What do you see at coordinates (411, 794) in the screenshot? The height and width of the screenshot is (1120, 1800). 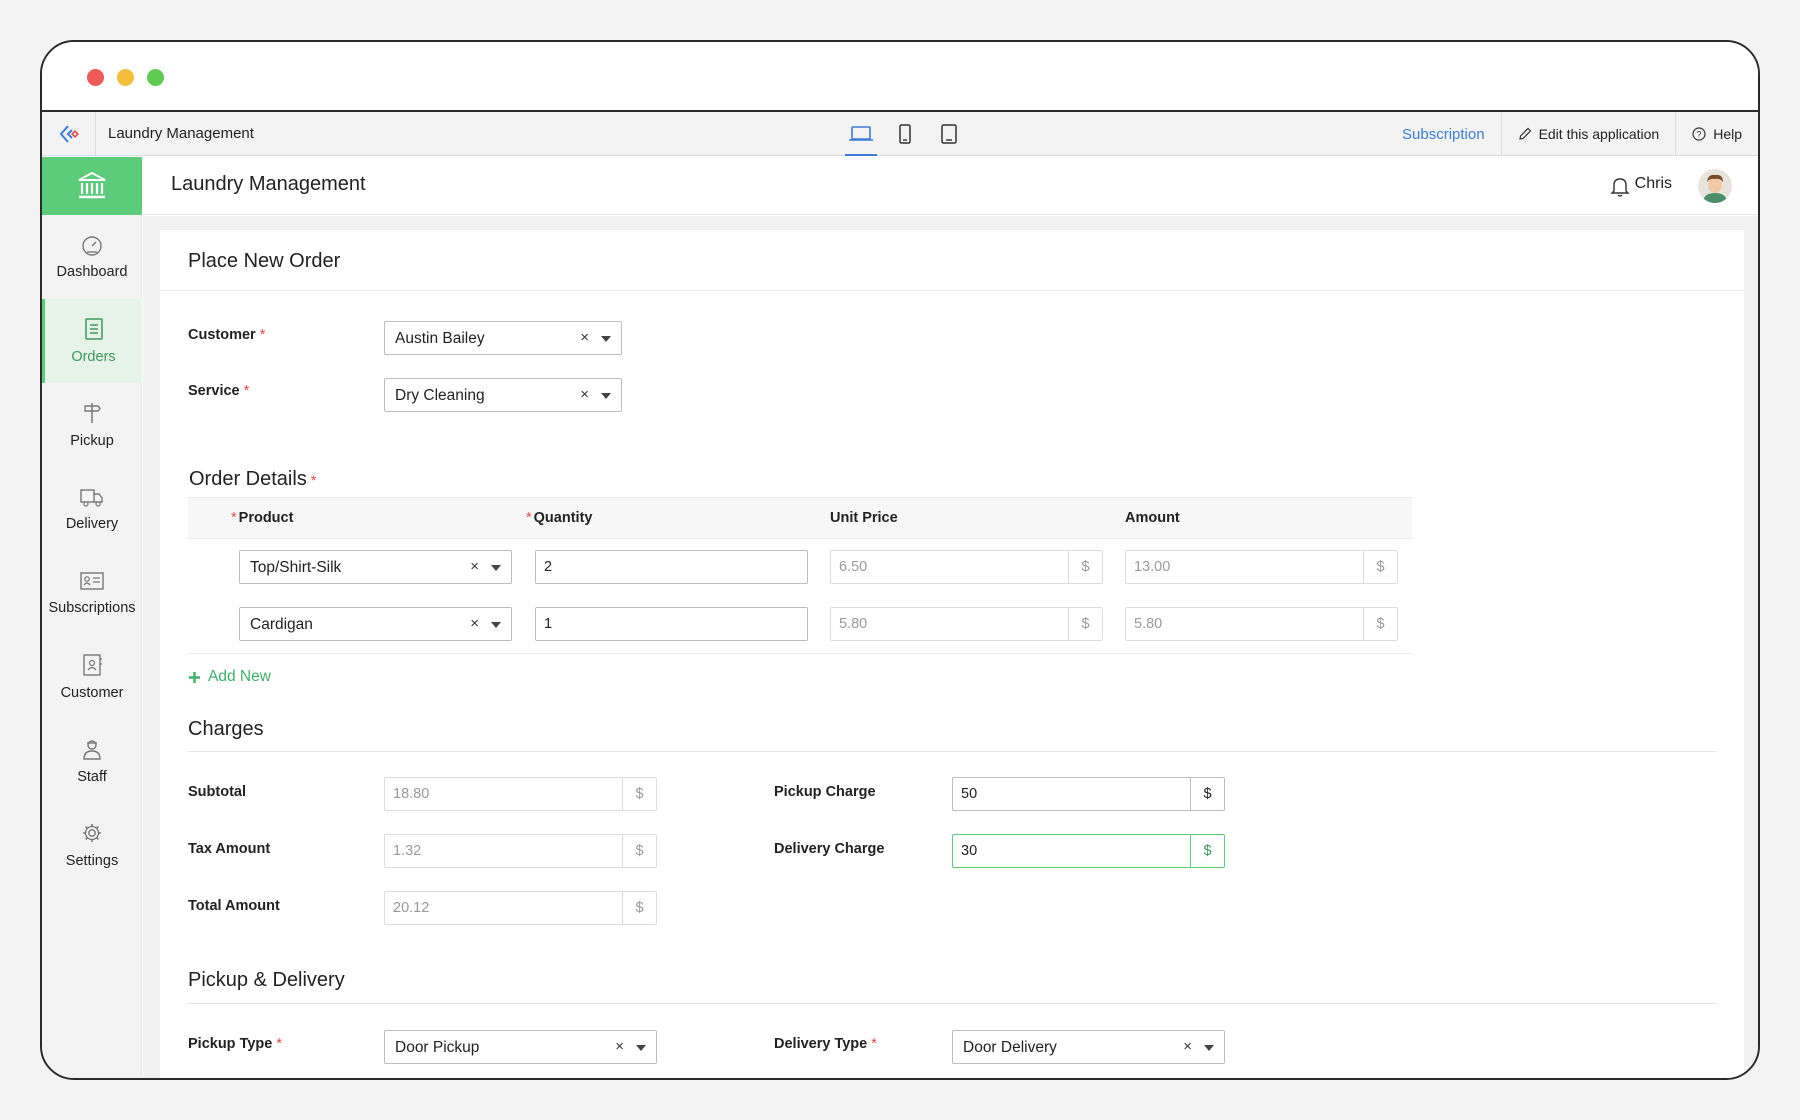 I see `subtotal-value: 18.80` at bounding box center [411, 794].